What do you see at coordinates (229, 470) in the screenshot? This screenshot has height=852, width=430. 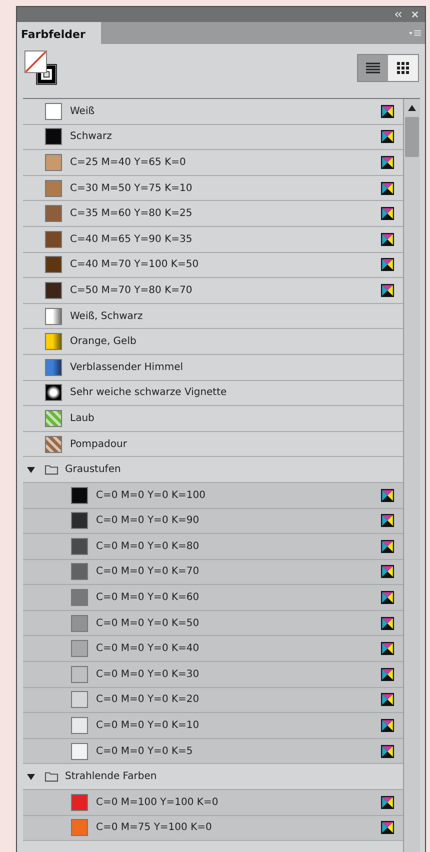 I see `group-name: Graustufen` at bounding box center [229, 470].